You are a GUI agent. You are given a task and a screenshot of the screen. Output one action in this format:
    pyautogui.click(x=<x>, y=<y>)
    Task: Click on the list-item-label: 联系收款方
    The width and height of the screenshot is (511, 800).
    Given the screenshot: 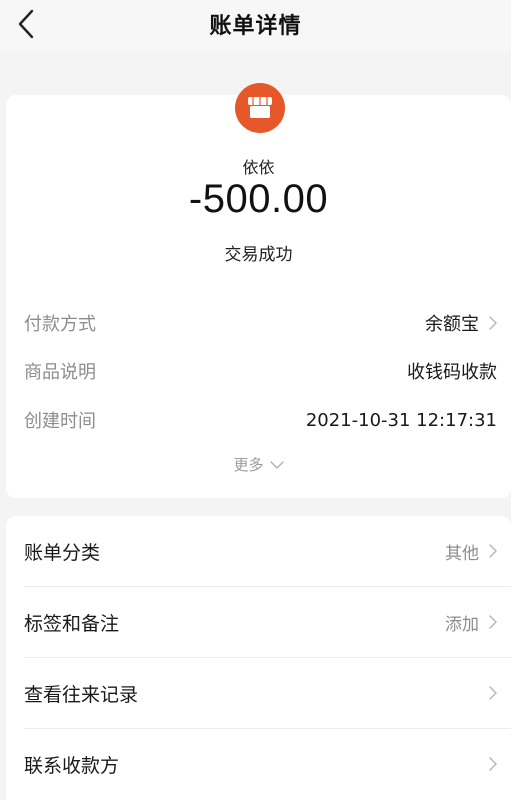 What is the action you would take?
    pyautogui.click(x=72, y=765)
    